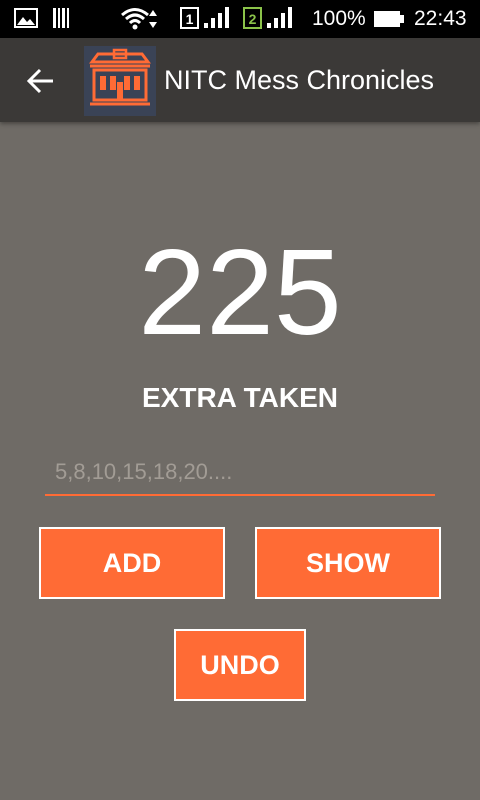 This screenshot has height=800, width=480. What do you see at coordinates (267, 18) in the screenshot?
I see `sim2-signal-icon: 2` at bounding box center [267, 18].